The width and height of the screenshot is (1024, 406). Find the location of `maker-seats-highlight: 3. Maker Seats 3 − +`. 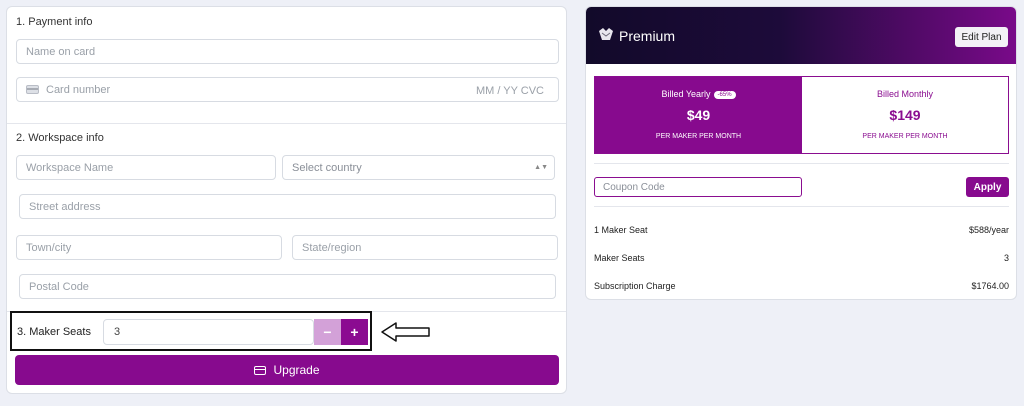

maker-seats-highlight: 3. Maker Seats 3 − + is located at coordinates (191, 331).